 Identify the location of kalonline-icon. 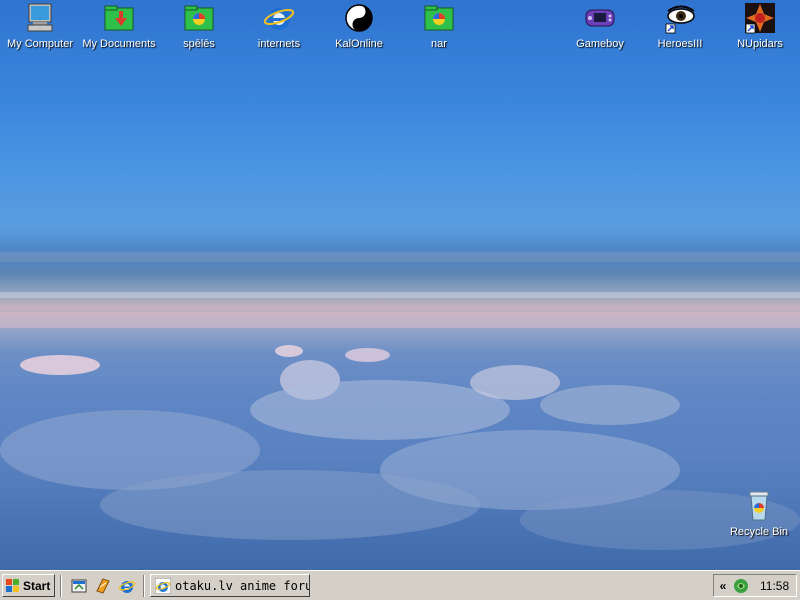
(359, 18).